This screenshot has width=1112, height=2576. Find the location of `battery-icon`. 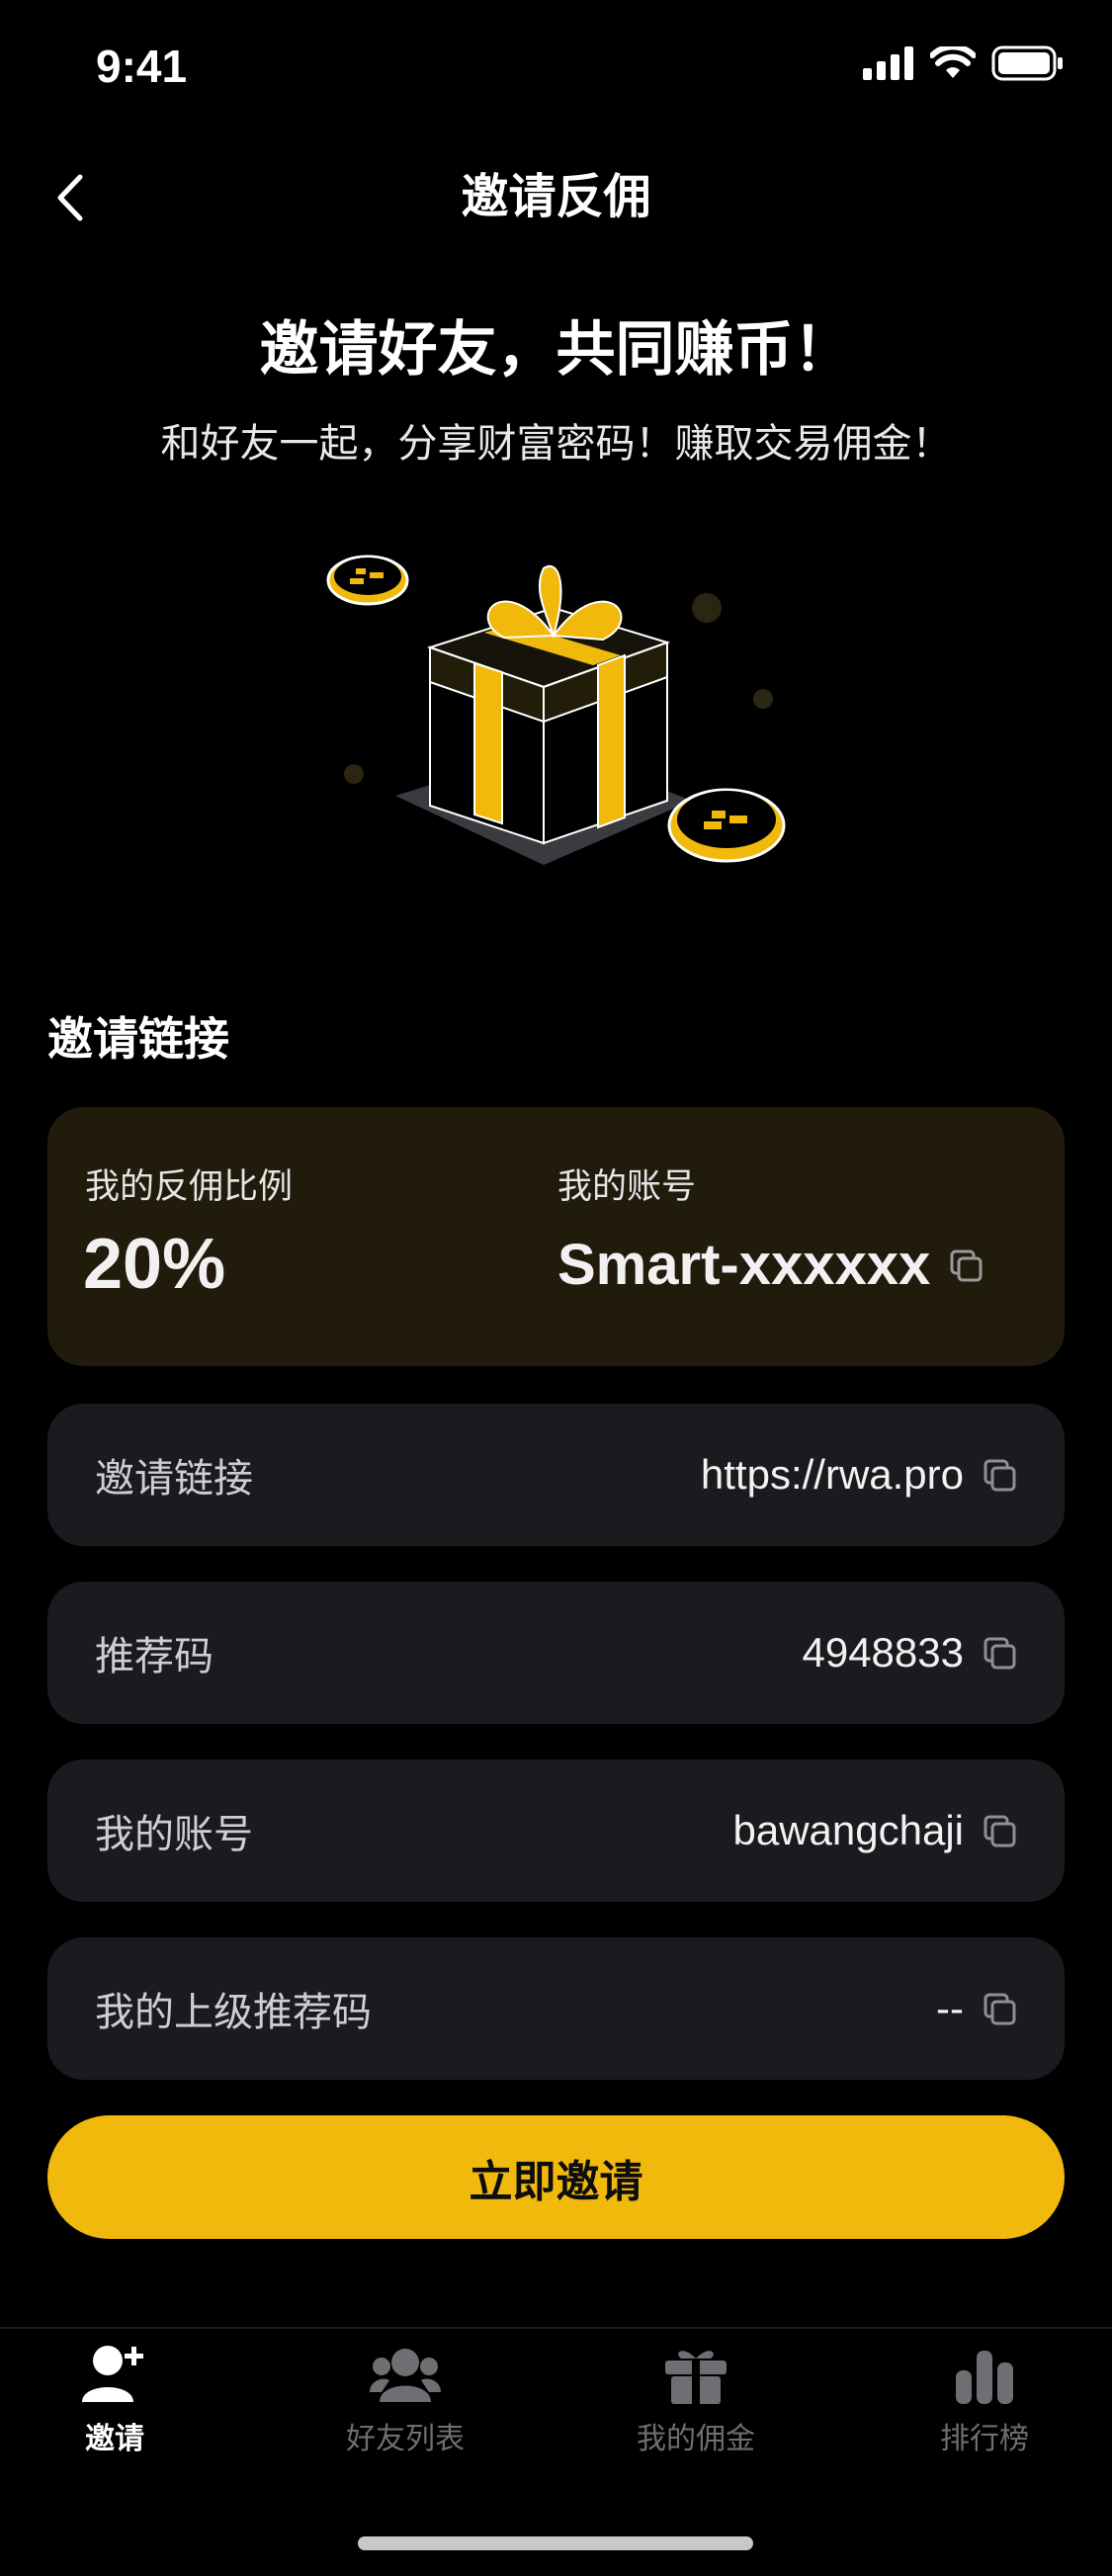

battery-icon is located at coordinates (1027, 63).